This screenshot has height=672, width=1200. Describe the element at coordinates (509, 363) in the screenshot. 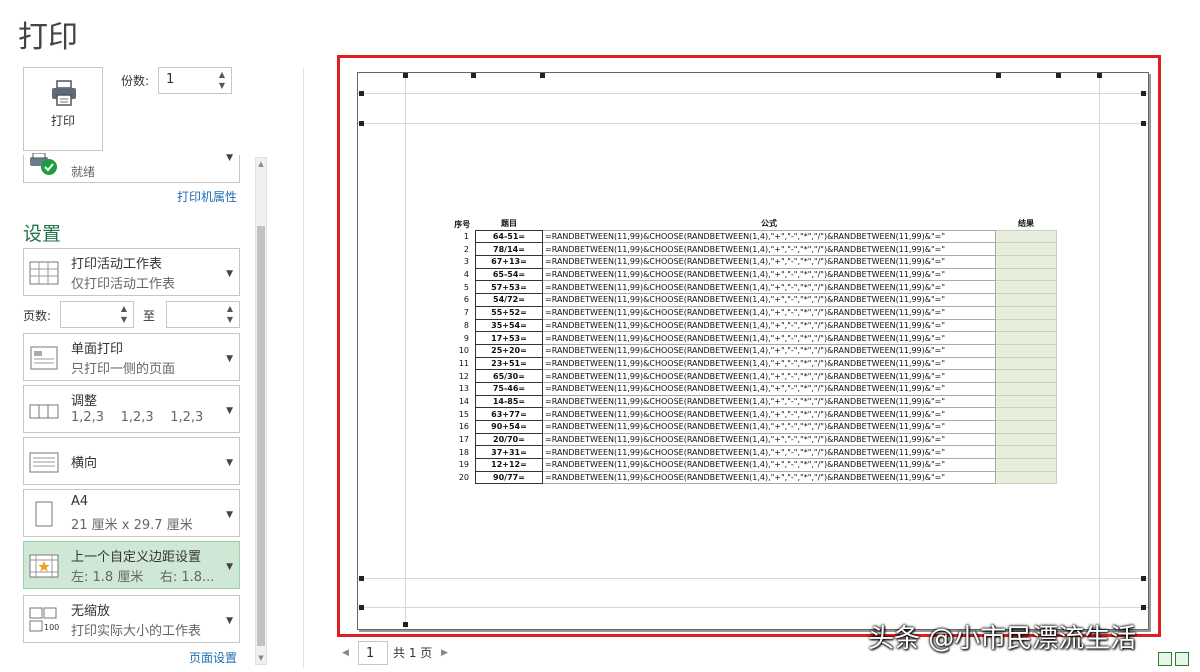

I see `question-cell: 23+51=` at that location.